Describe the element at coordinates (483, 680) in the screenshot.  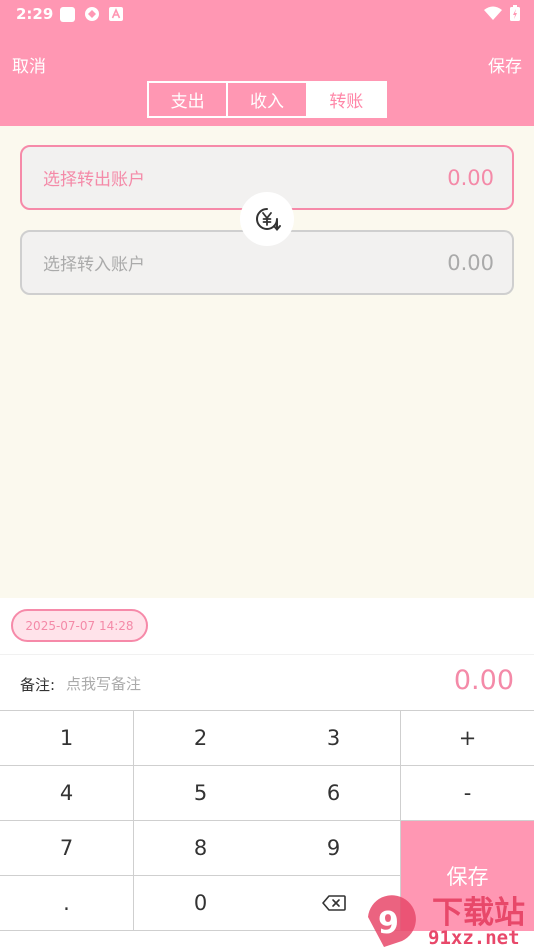
I see `total-amount: 0.00` at that location.